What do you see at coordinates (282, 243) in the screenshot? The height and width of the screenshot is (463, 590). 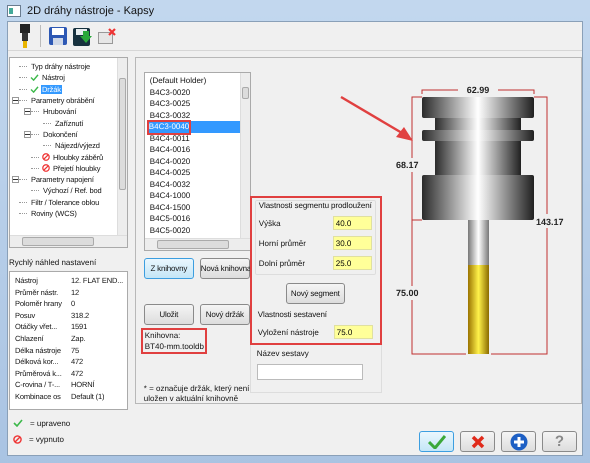 I see `field-label: Horní průměr` at bounding box center [282, 243].